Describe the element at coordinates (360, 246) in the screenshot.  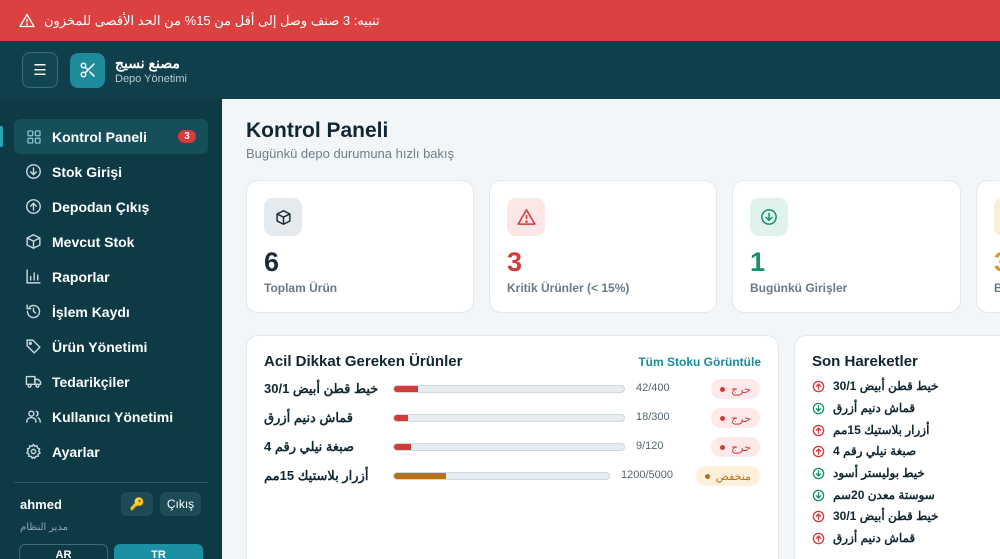
I see `stat-card-total-products: 6 Toplam Ürün` at that location.